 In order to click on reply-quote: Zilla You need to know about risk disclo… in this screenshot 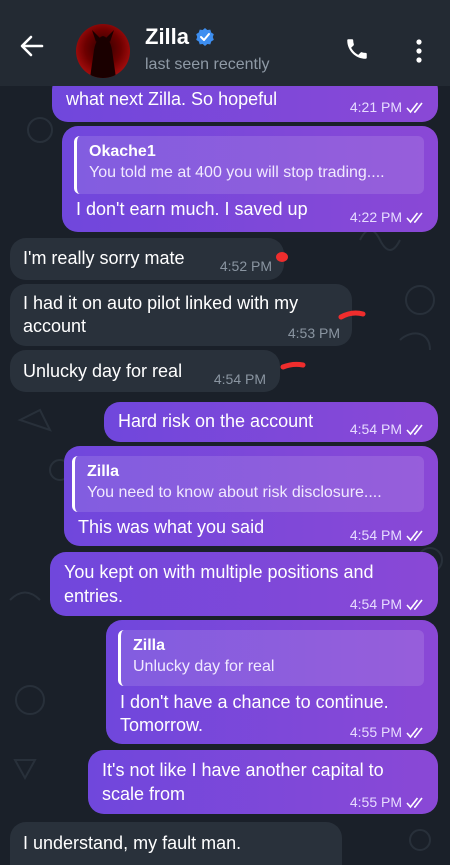, I will do `click(248, 484)`.